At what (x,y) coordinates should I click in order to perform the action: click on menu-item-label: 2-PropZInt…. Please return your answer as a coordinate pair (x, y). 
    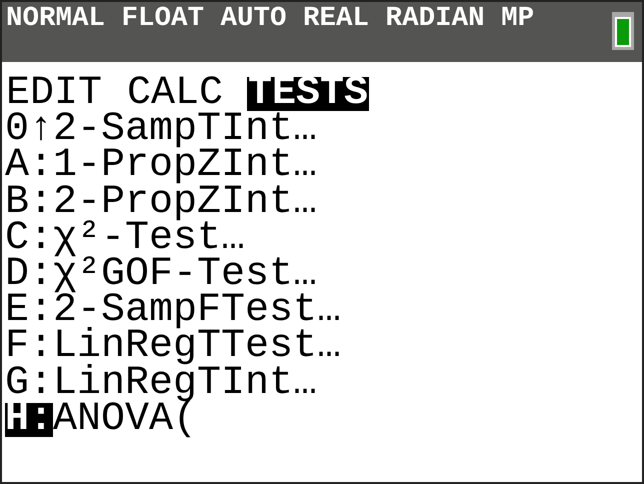
    Looking at the image, I should click on (185, 203).